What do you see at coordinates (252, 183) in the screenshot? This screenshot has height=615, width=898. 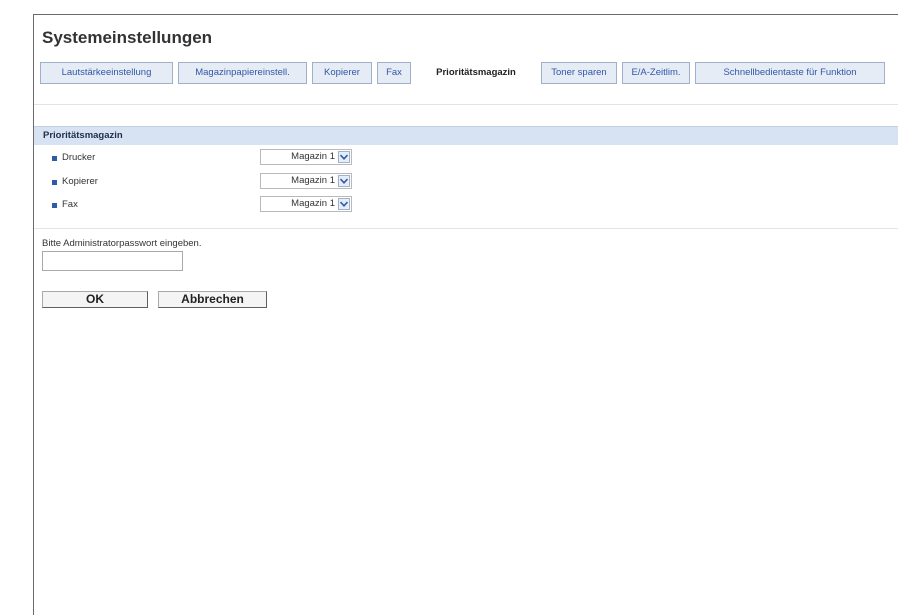 I see `setting-row-kopierer: Kopierer Magazin 1` at bounding box center [252, 183].